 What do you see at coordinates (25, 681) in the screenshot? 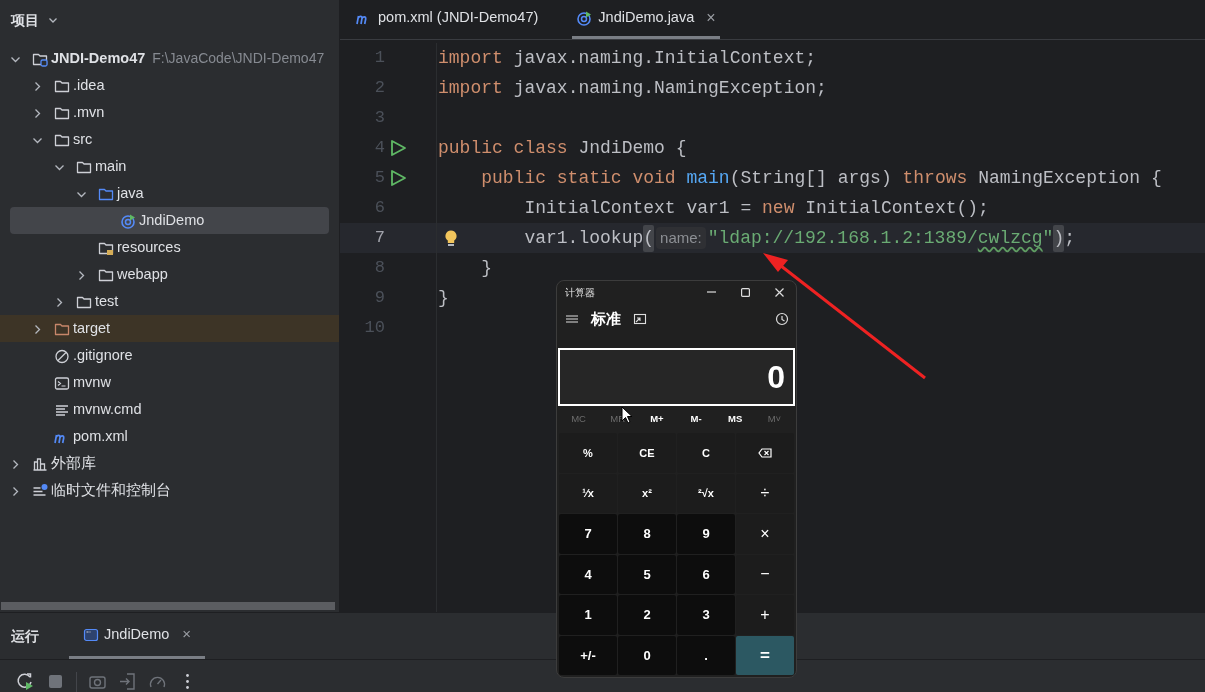
I see `rerun-icon` at bounding box center [25, 681].